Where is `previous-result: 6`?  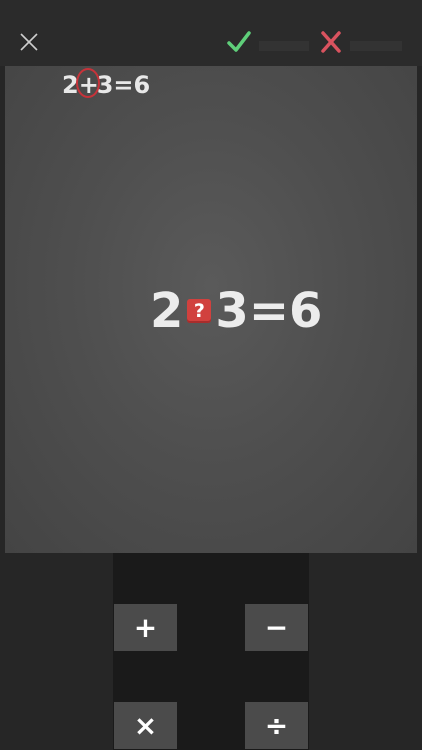 previous-result: 6 is located at coordinates (142, 85).